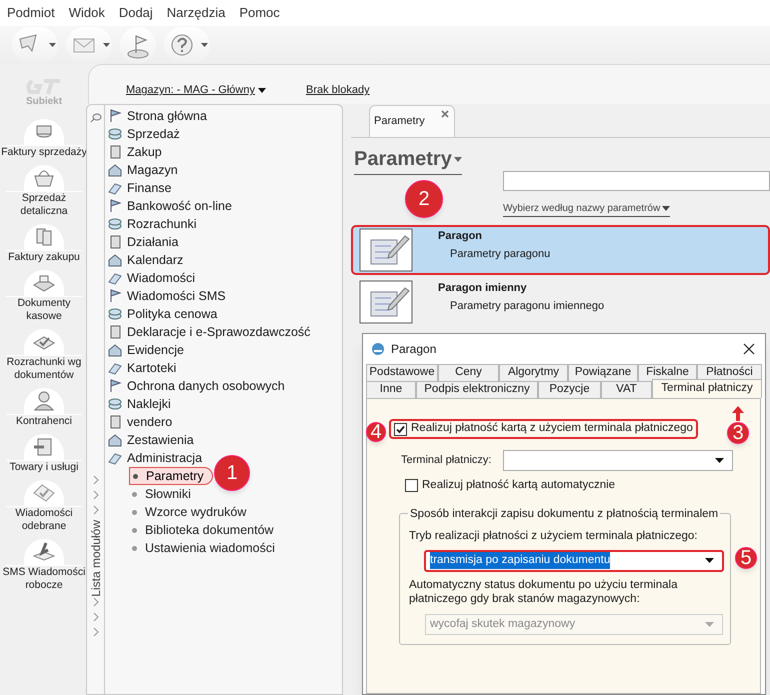 The height and width of the screenshot is (695, 770). What do you see at coordinates (223, 188) in the screenshot?
I see `module-item: Finanse` at bounding box center [223, 188].